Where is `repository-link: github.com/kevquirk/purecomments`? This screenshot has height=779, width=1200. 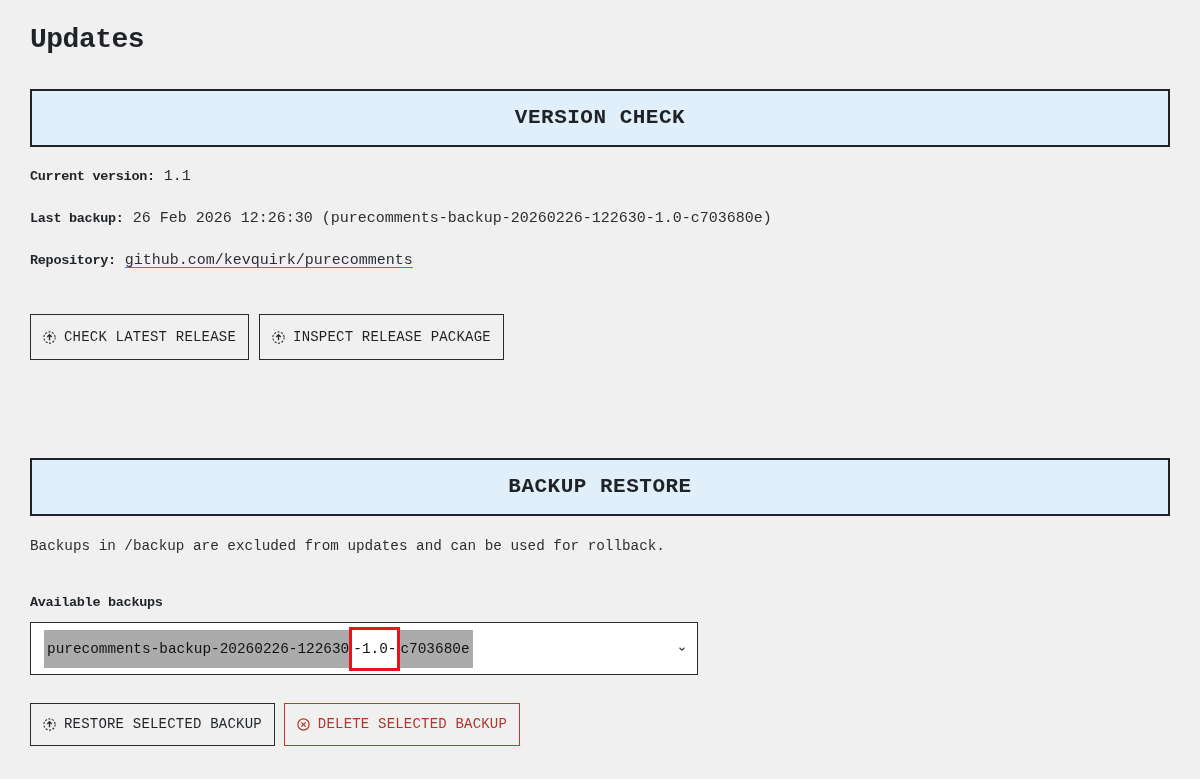
repository-link: github.com/kevquirk/purecomments is located at coordinates (268, 261).